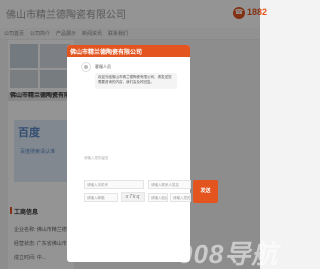 The height and width of the screenshot is (269, 320). What do you see at coordinates (134, 165) in the screenshot?
I see `message-input: 请输入您的留言` at bounding box center [134, 165].